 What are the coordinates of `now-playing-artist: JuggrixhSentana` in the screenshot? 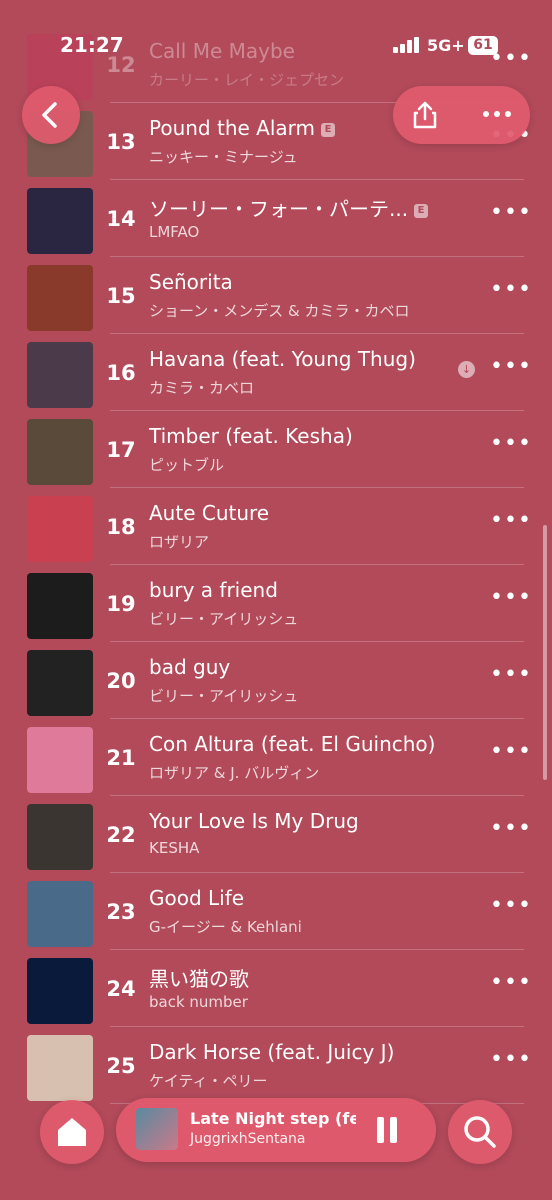 It's located at (248, 1139).